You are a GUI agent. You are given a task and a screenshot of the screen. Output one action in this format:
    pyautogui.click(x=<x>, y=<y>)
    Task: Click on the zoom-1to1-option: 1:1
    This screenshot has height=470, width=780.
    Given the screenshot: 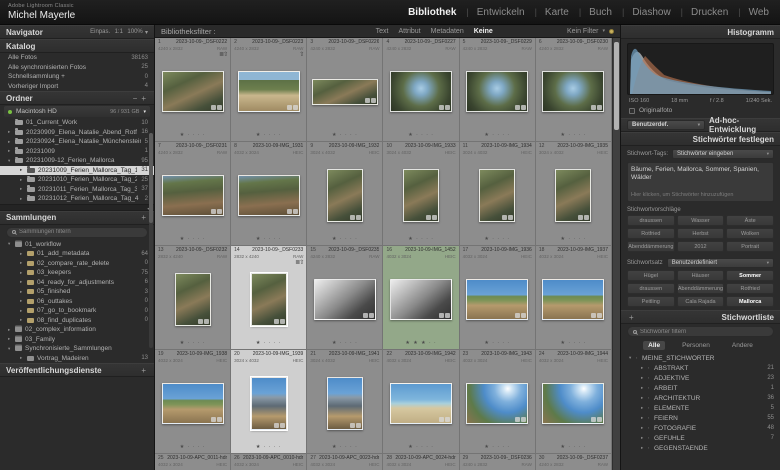 What is the action you would take?
    pyautogui.click(x=119, y=32)
    